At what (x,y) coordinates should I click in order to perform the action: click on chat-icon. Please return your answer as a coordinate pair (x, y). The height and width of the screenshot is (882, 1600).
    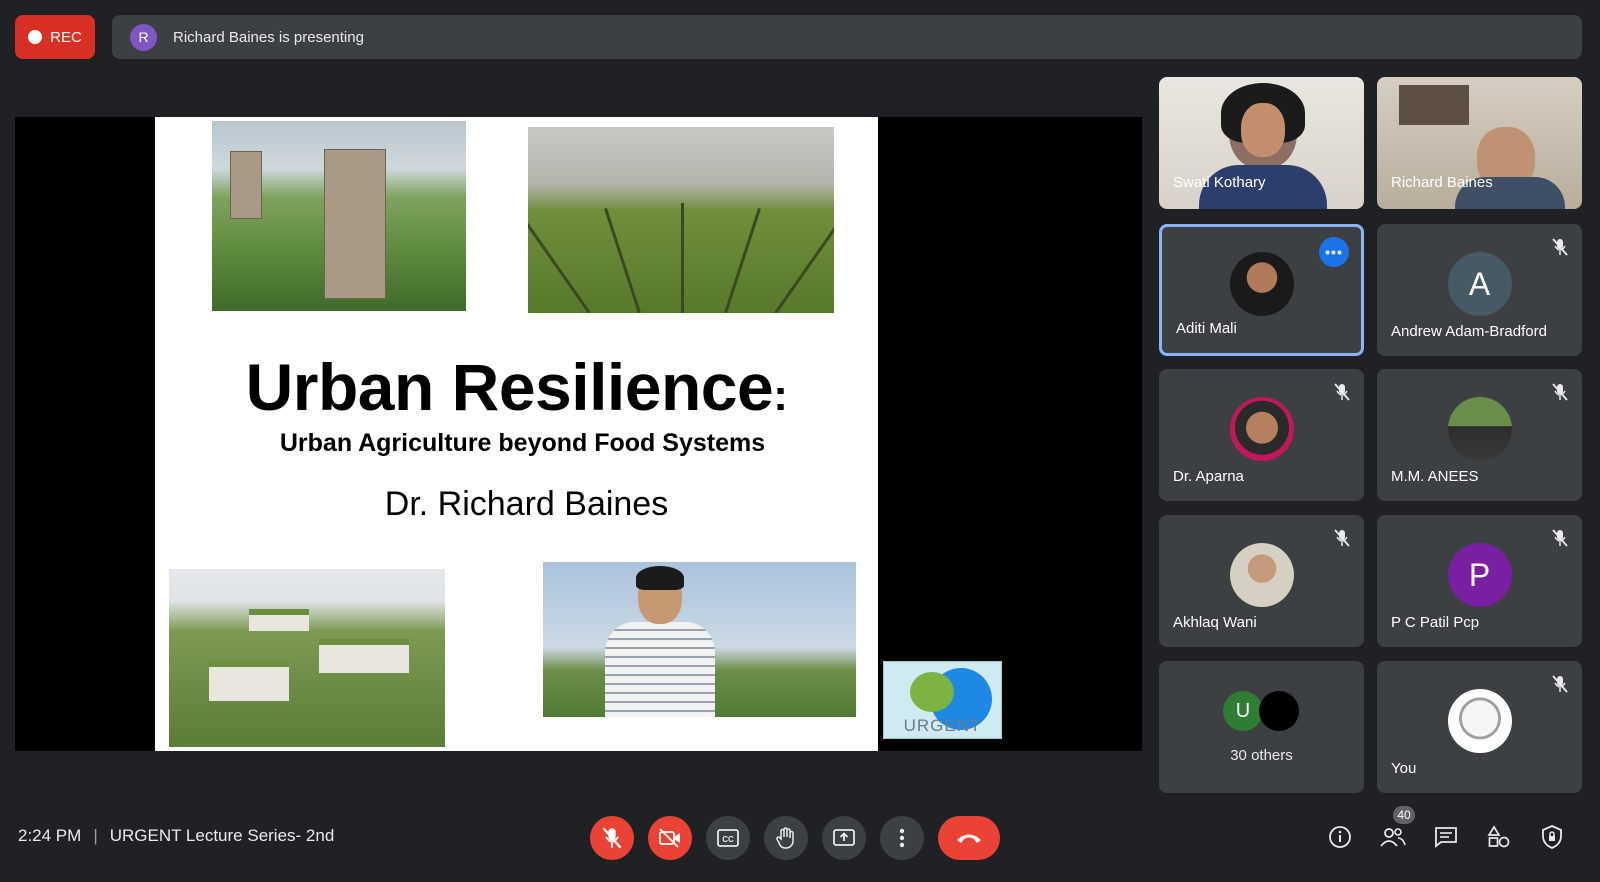
    Looking at the image, I should click on (1446, 837).